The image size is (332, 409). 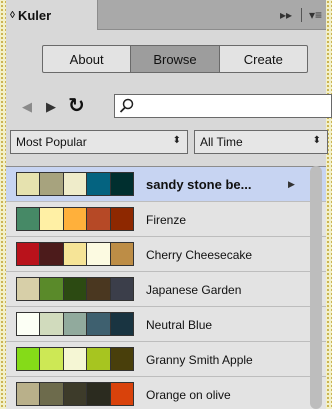 What do you see at coordinates (12, 15) in the screenshot?
I see `panel-sort-icon: ◊` at bounding box center [12, 15].